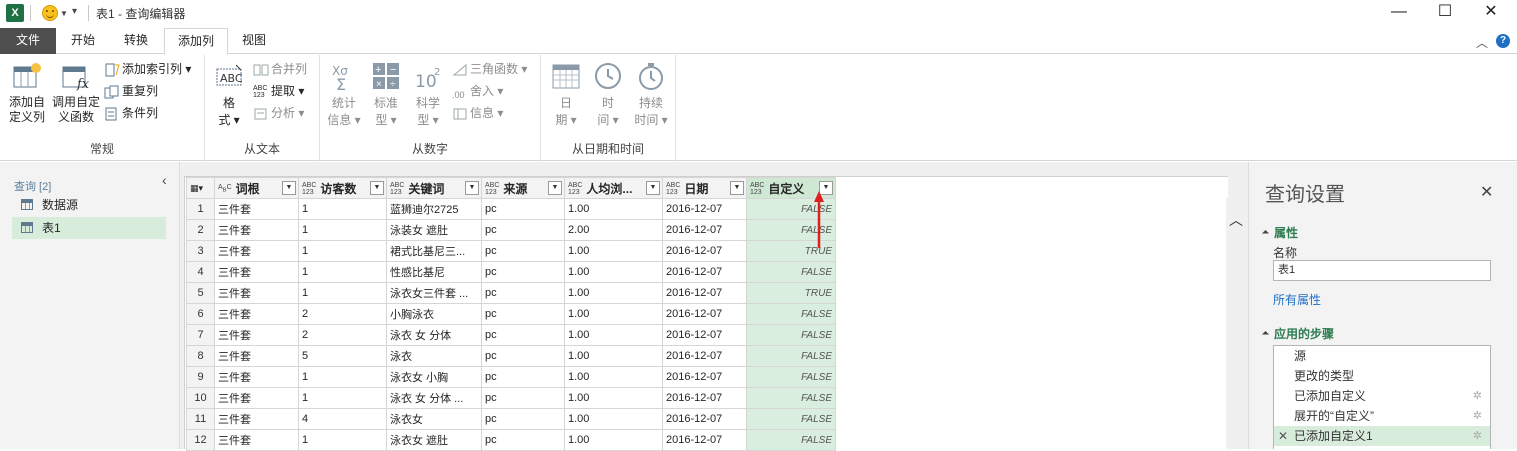 Image resolution: width=1517 pixels, height=451 pixels. I want to click on row-number: 5, so click(200, 293).